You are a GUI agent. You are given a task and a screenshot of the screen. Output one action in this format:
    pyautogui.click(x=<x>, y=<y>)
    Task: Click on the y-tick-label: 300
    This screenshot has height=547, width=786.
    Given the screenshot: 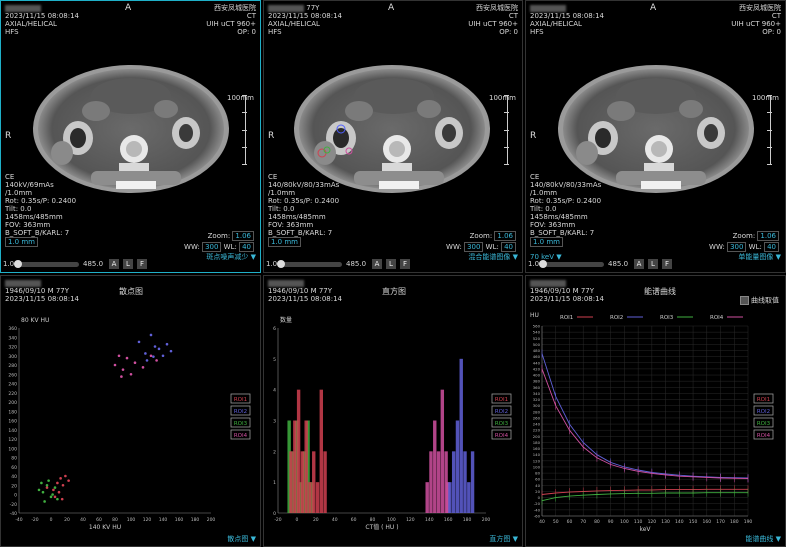 What is the action you would take?
    pyautogui.click(x=12, y=357)
    